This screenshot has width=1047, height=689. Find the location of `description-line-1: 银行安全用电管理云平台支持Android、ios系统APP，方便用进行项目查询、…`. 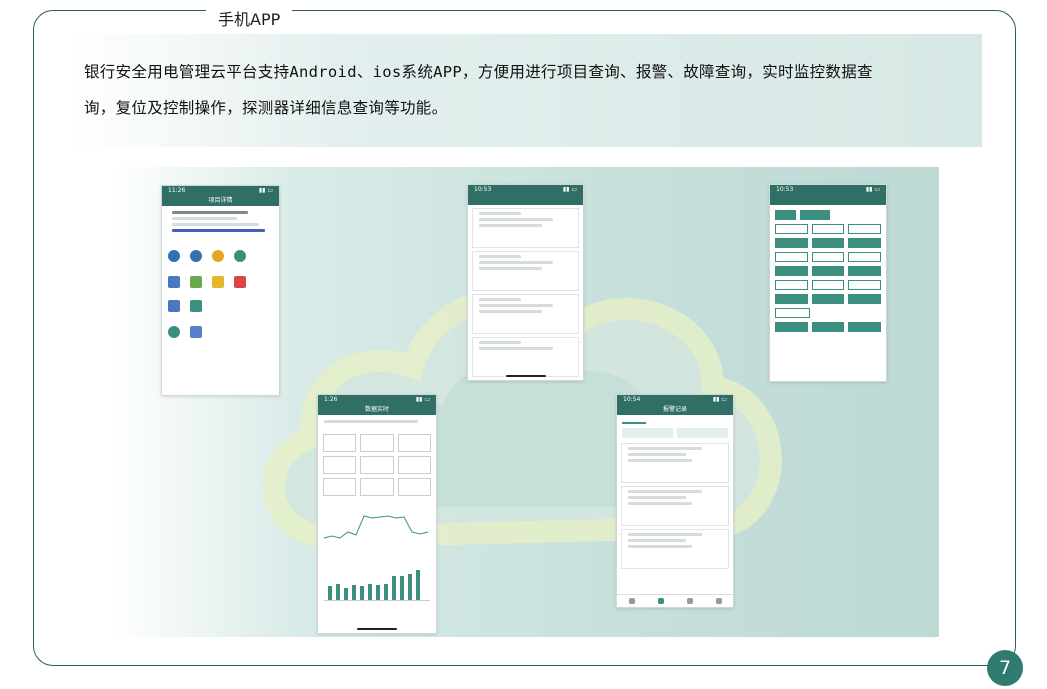

description-line-1: 银行安全用电管理云平台支持Android、ios系统APP，方便用进行项目查询、… is located at coordinates (478, 72).